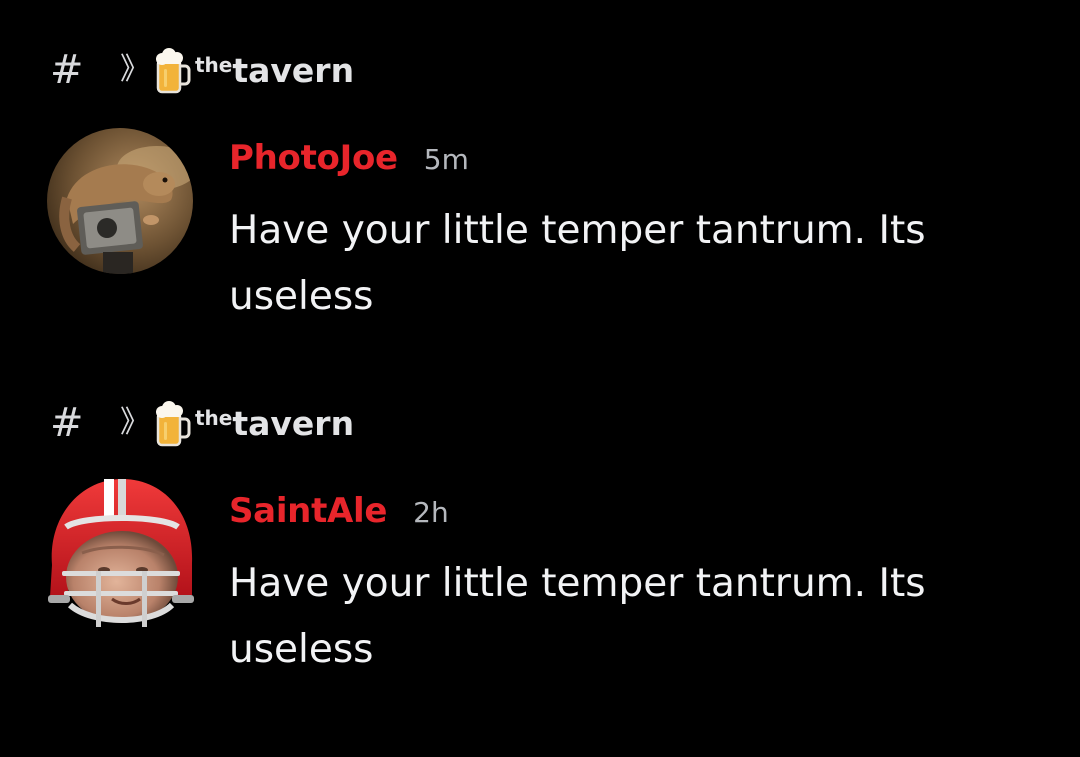  What do you see at coordinates (431, 512) in the screenshot?
I see `timestamp: 2h` at bounding box center [431, 512].